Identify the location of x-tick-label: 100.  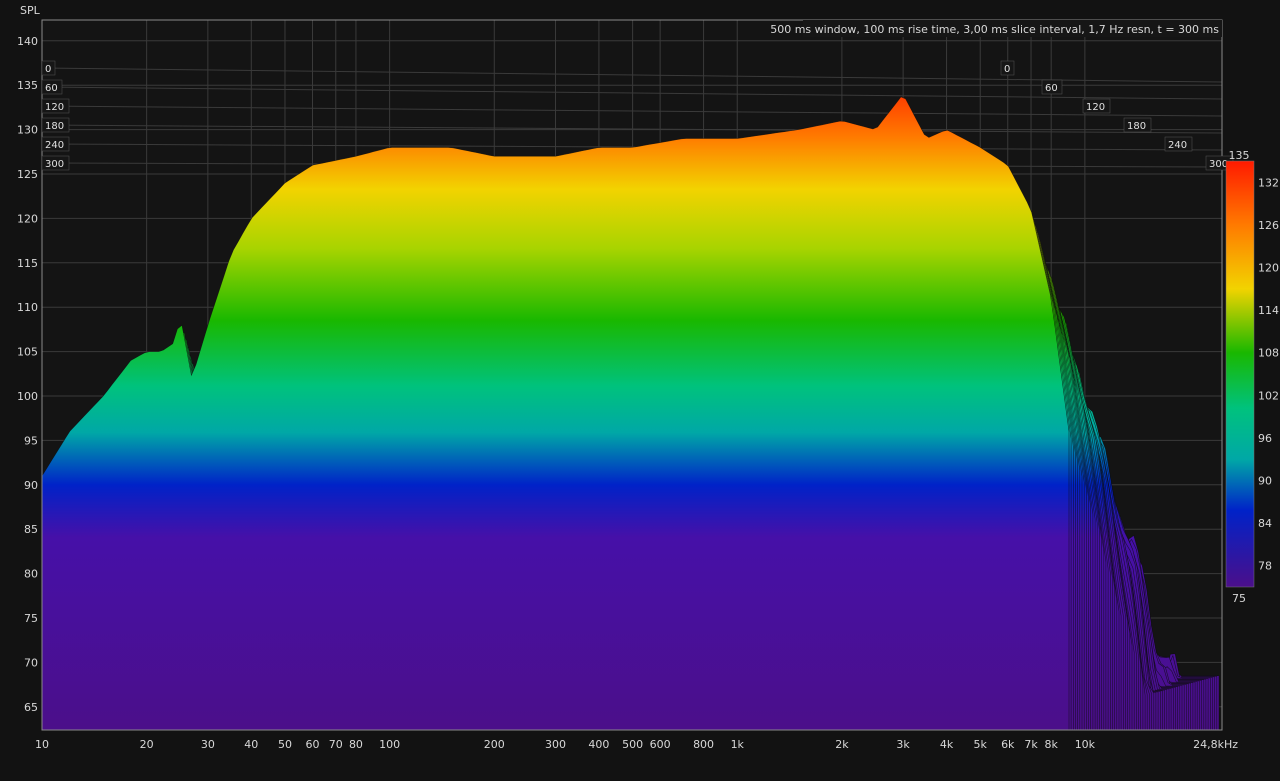
(389, 744).